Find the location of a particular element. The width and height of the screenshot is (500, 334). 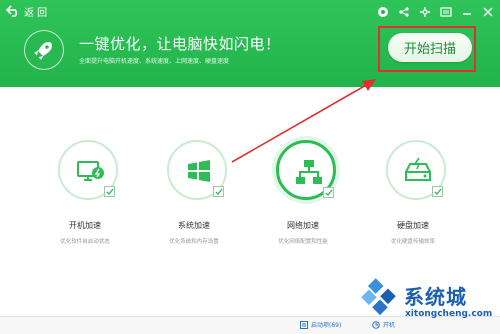

boot-speedup-ring is located at coordinates (88, 170).